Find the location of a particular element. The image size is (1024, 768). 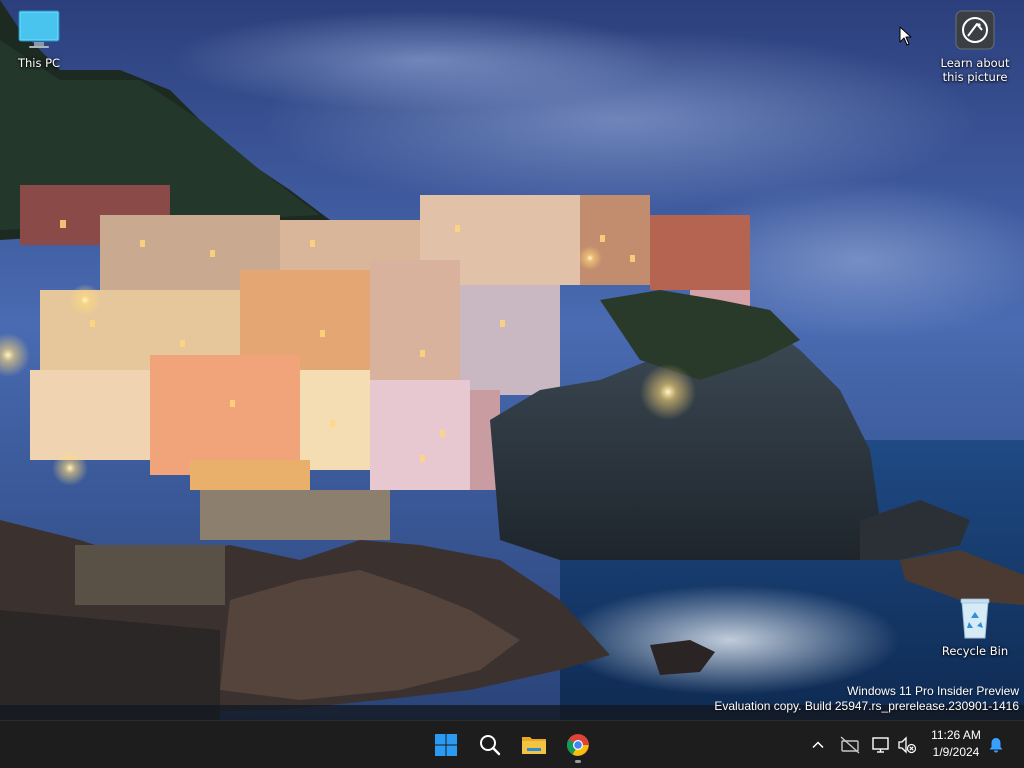

search-icon is located at coordinates (490, 745).